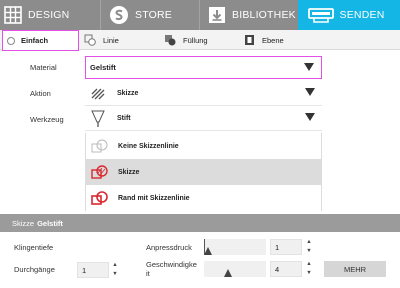 This screenshot has width=400, height=288. I want to click on tab-fuellung: Füllung, so click(186, 40).